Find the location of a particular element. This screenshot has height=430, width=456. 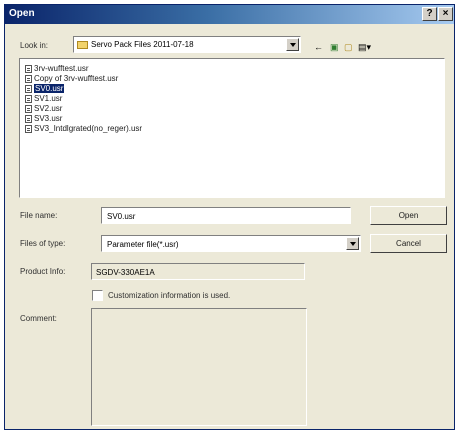

comment-label: Comment: is located at coordinates (38, 318).